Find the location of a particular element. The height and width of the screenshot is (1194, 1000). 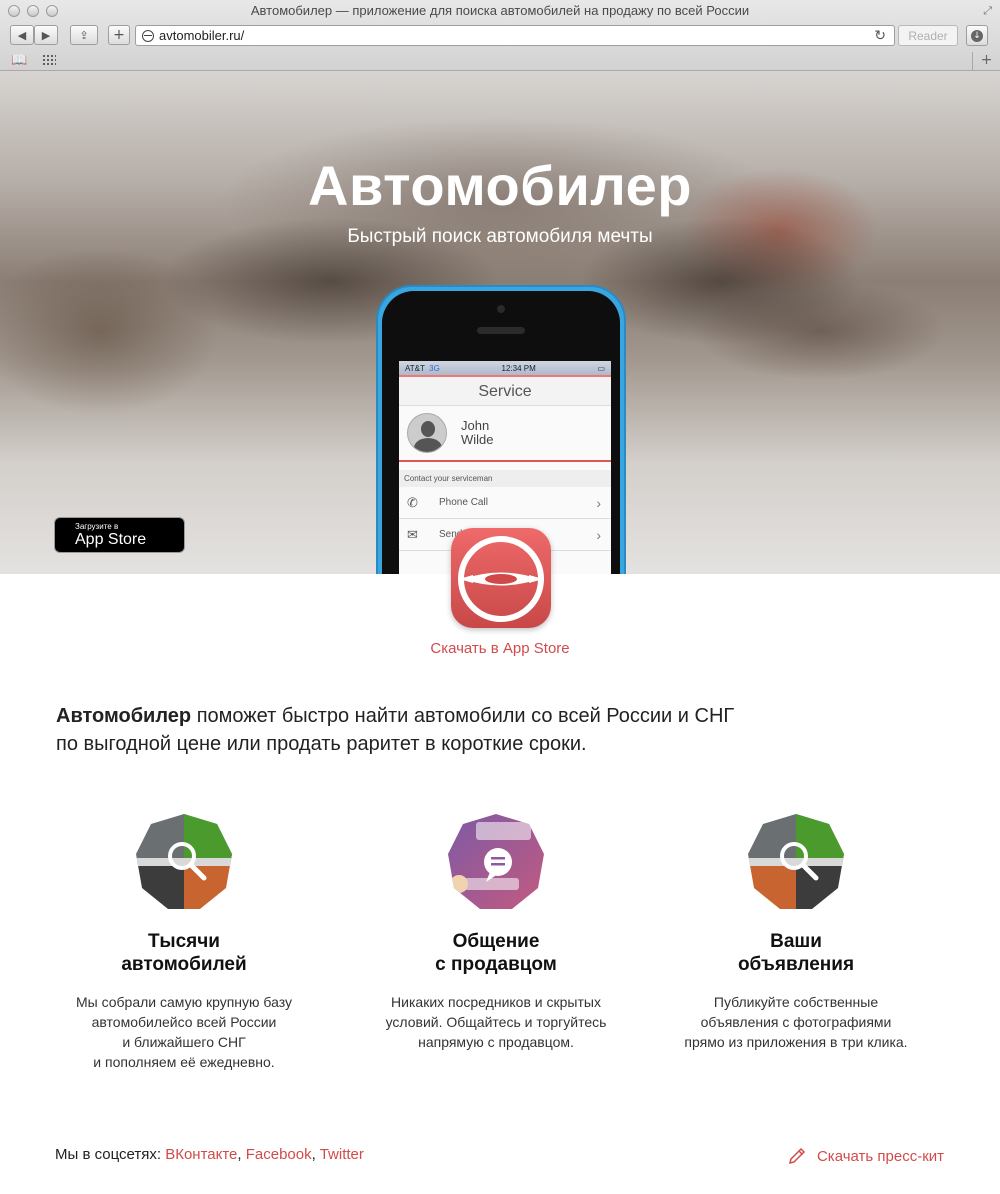

feature-text-line: Публикуйте собственные is located at coordinates (796, 1002).